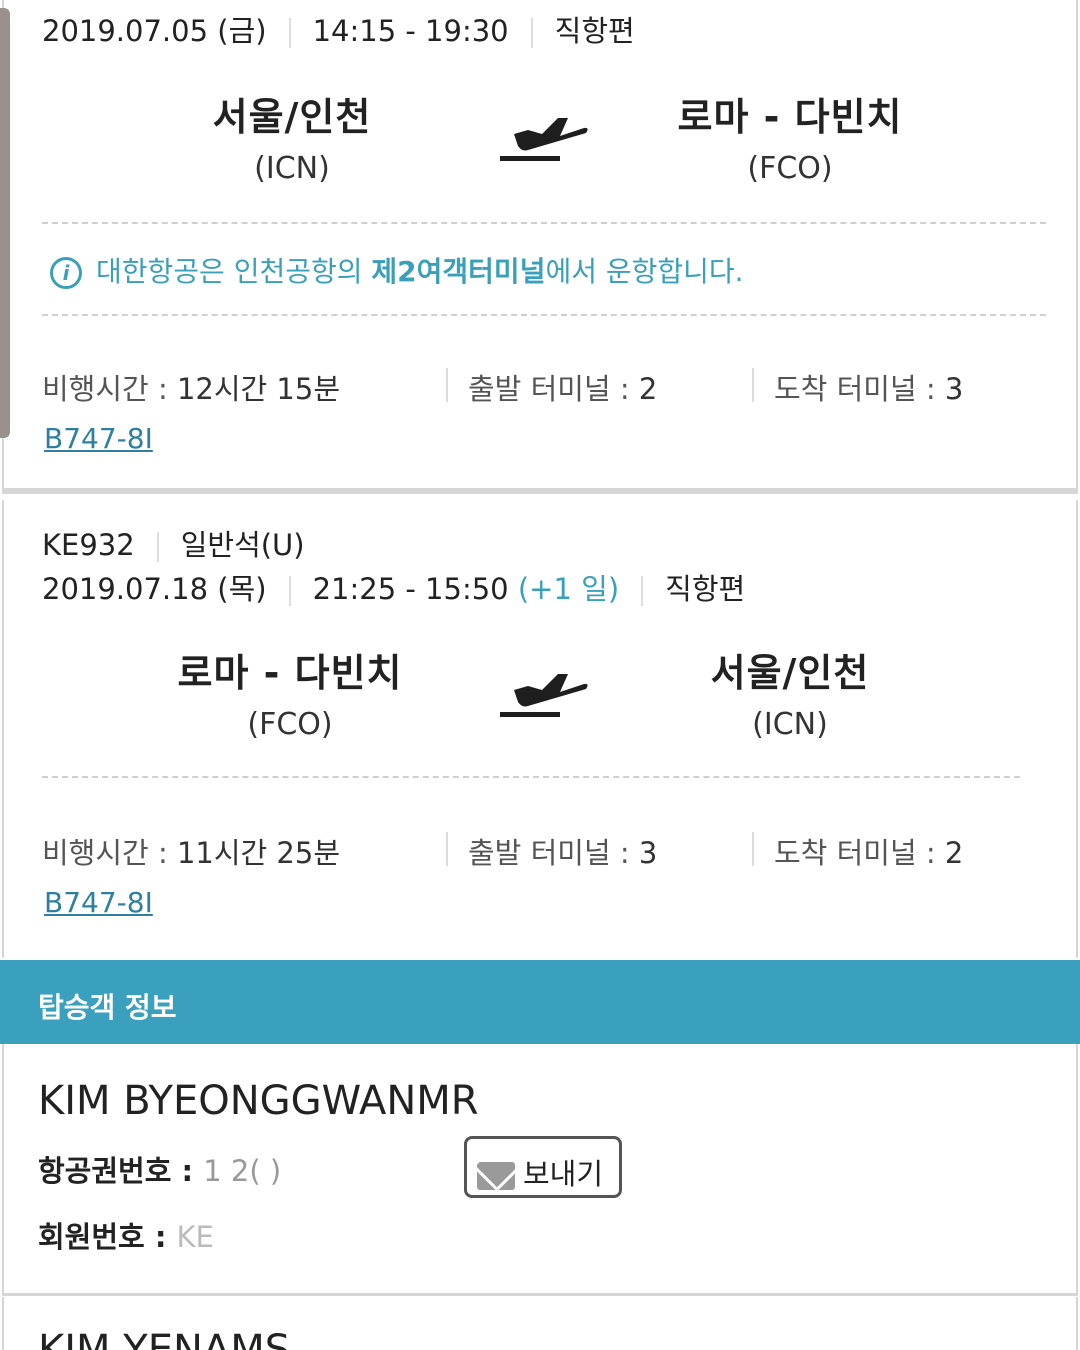 Image resolution: width=1080 pixels, height=1350 pixels. What do you see at coordinates (648, 389) in the screenshot?
I see `dep-terminal-value: 2` at bounding box center [648, 389].